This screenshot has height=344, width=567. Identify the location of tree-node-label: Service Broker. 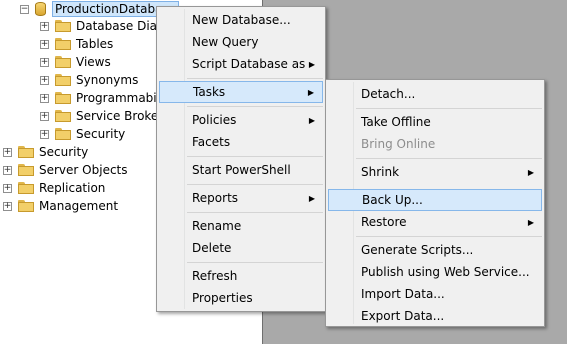
(120, 116).